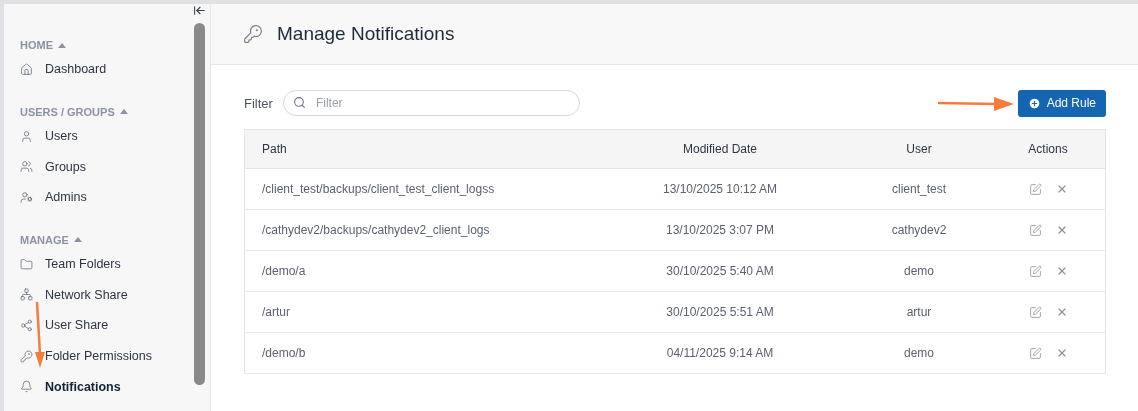 The height and width of the screenshot is (411, 1138). I want to click on collapse-icon, so click(199, 10).